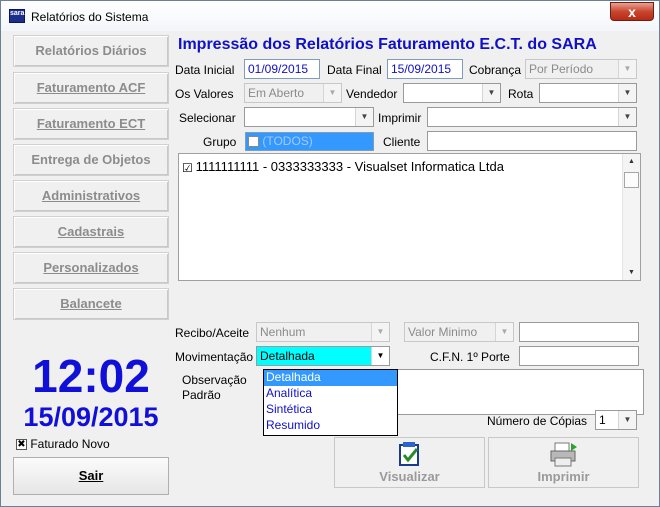  Describe the element at coordinates (201, 395) in the screenshot. I see `padrao-label: Padrão` at that location.